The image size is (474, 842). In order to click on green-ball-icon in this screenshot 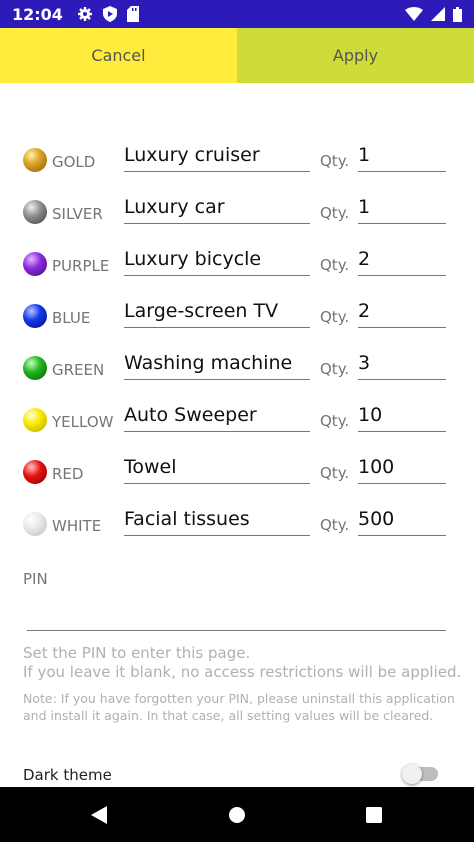, I will do `click(35, 368)`.